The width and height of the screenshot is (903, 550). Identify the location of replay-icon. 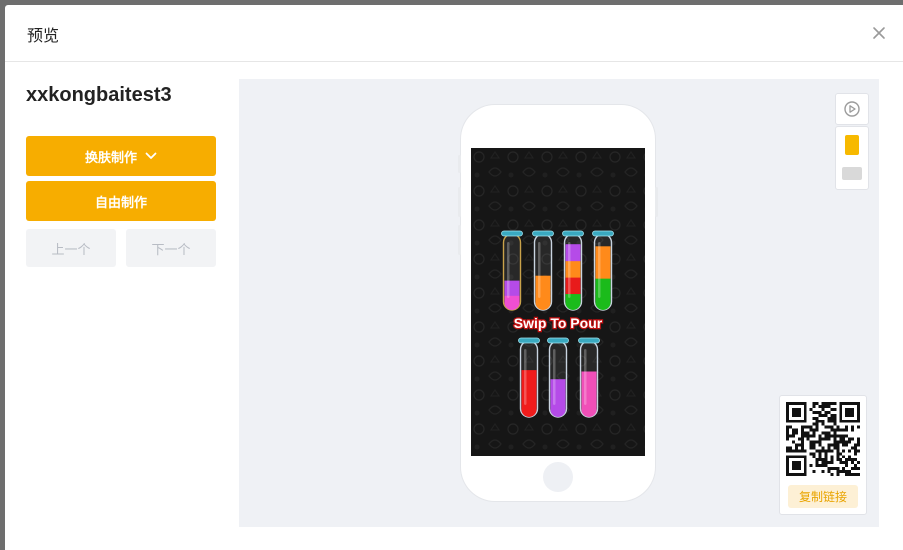
(852, 109).